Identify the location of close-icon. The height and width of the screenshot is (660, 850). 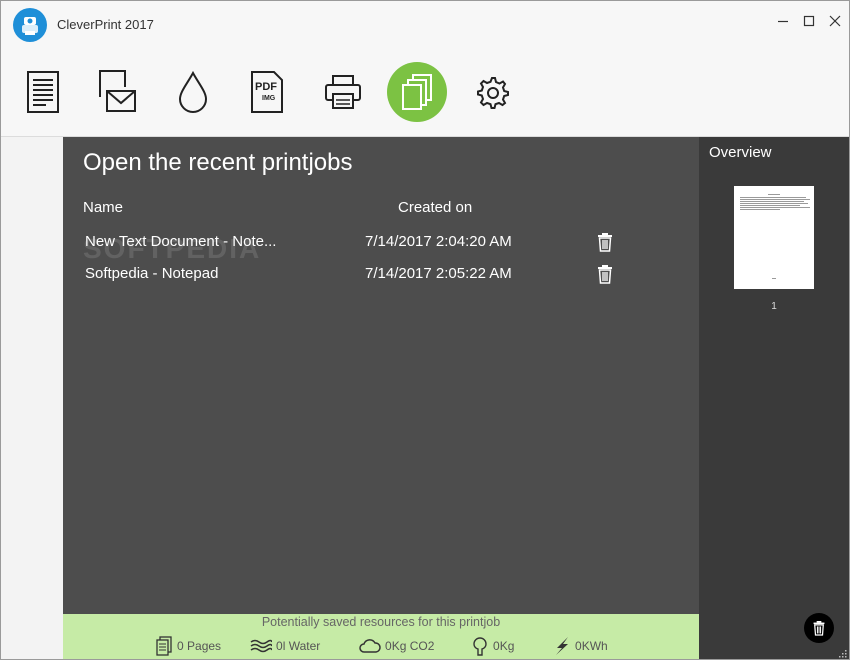
(835, 21).